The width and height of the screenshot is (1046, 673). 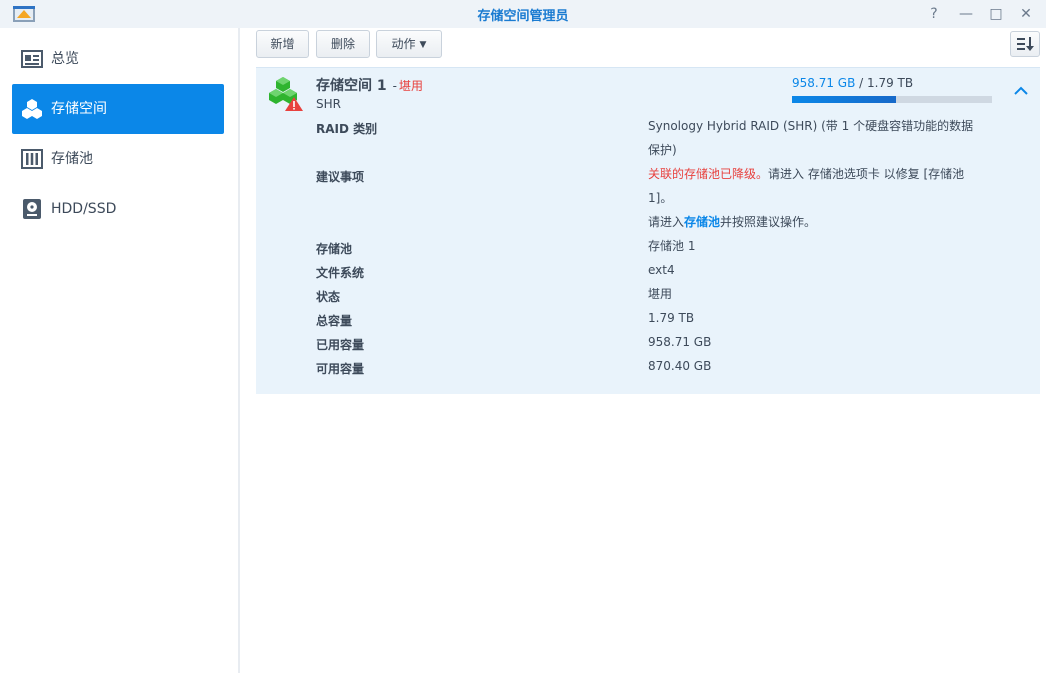 I want to click on used-size: 958.71 GB, so click(x=824, y=83).